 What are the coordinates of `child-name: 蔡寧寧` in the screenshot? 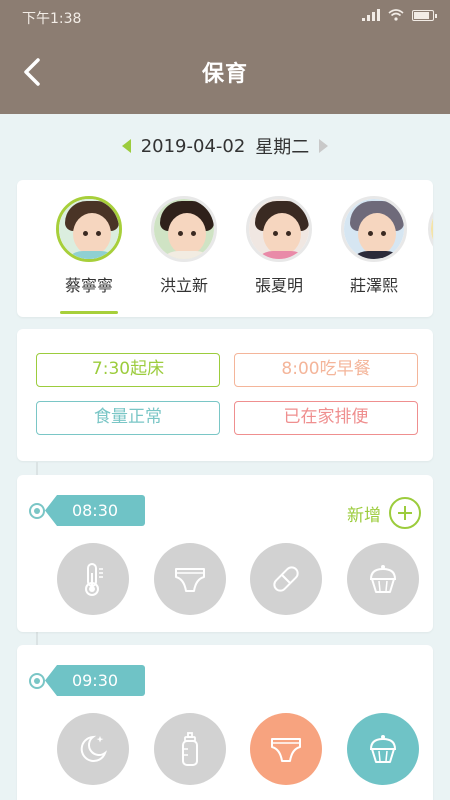 It's located at (88, 285).